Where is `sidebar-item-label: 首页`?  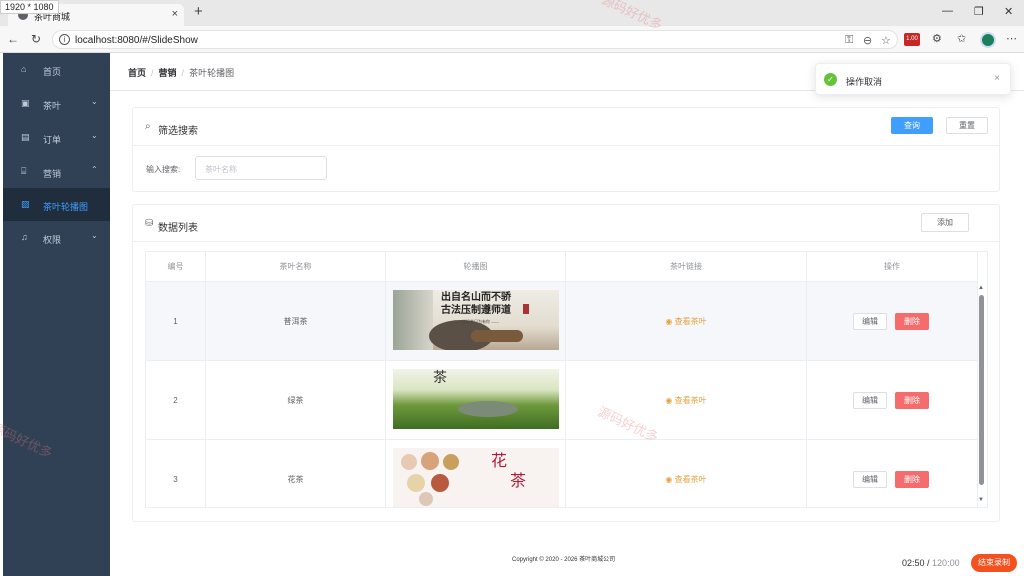
sidebar-item-label: 首页 is located at coordinates (52, 72).